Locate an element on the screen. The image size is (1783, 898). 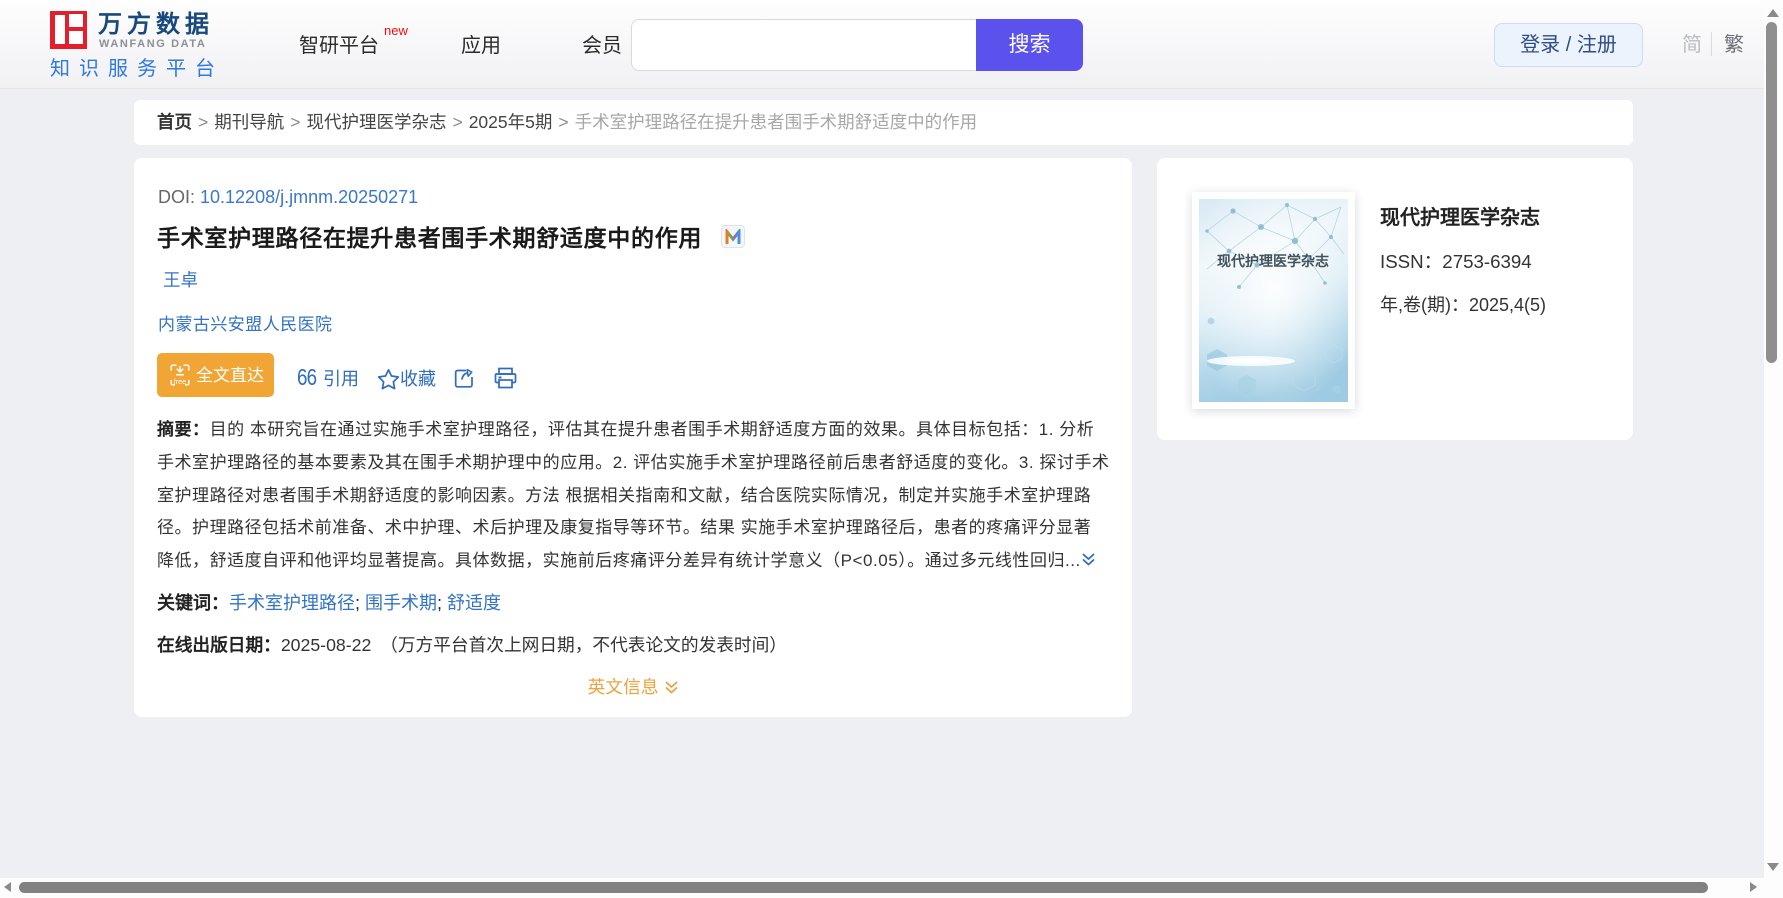
svg-text: free is located at coordinates (180, 381).